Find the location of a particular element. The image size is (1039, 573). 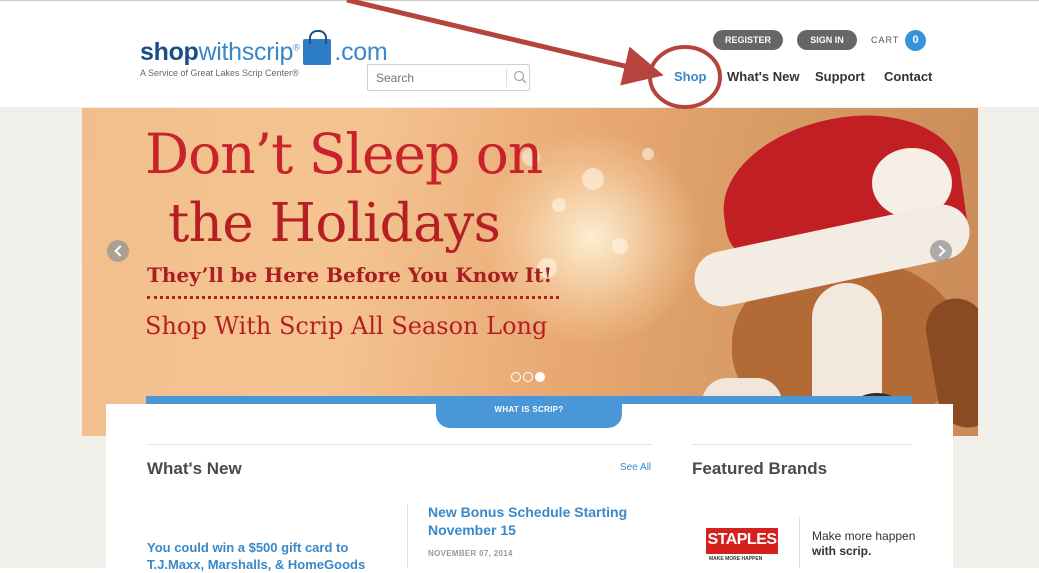

hero-dotted-divider is located at coordinates (353, 297).